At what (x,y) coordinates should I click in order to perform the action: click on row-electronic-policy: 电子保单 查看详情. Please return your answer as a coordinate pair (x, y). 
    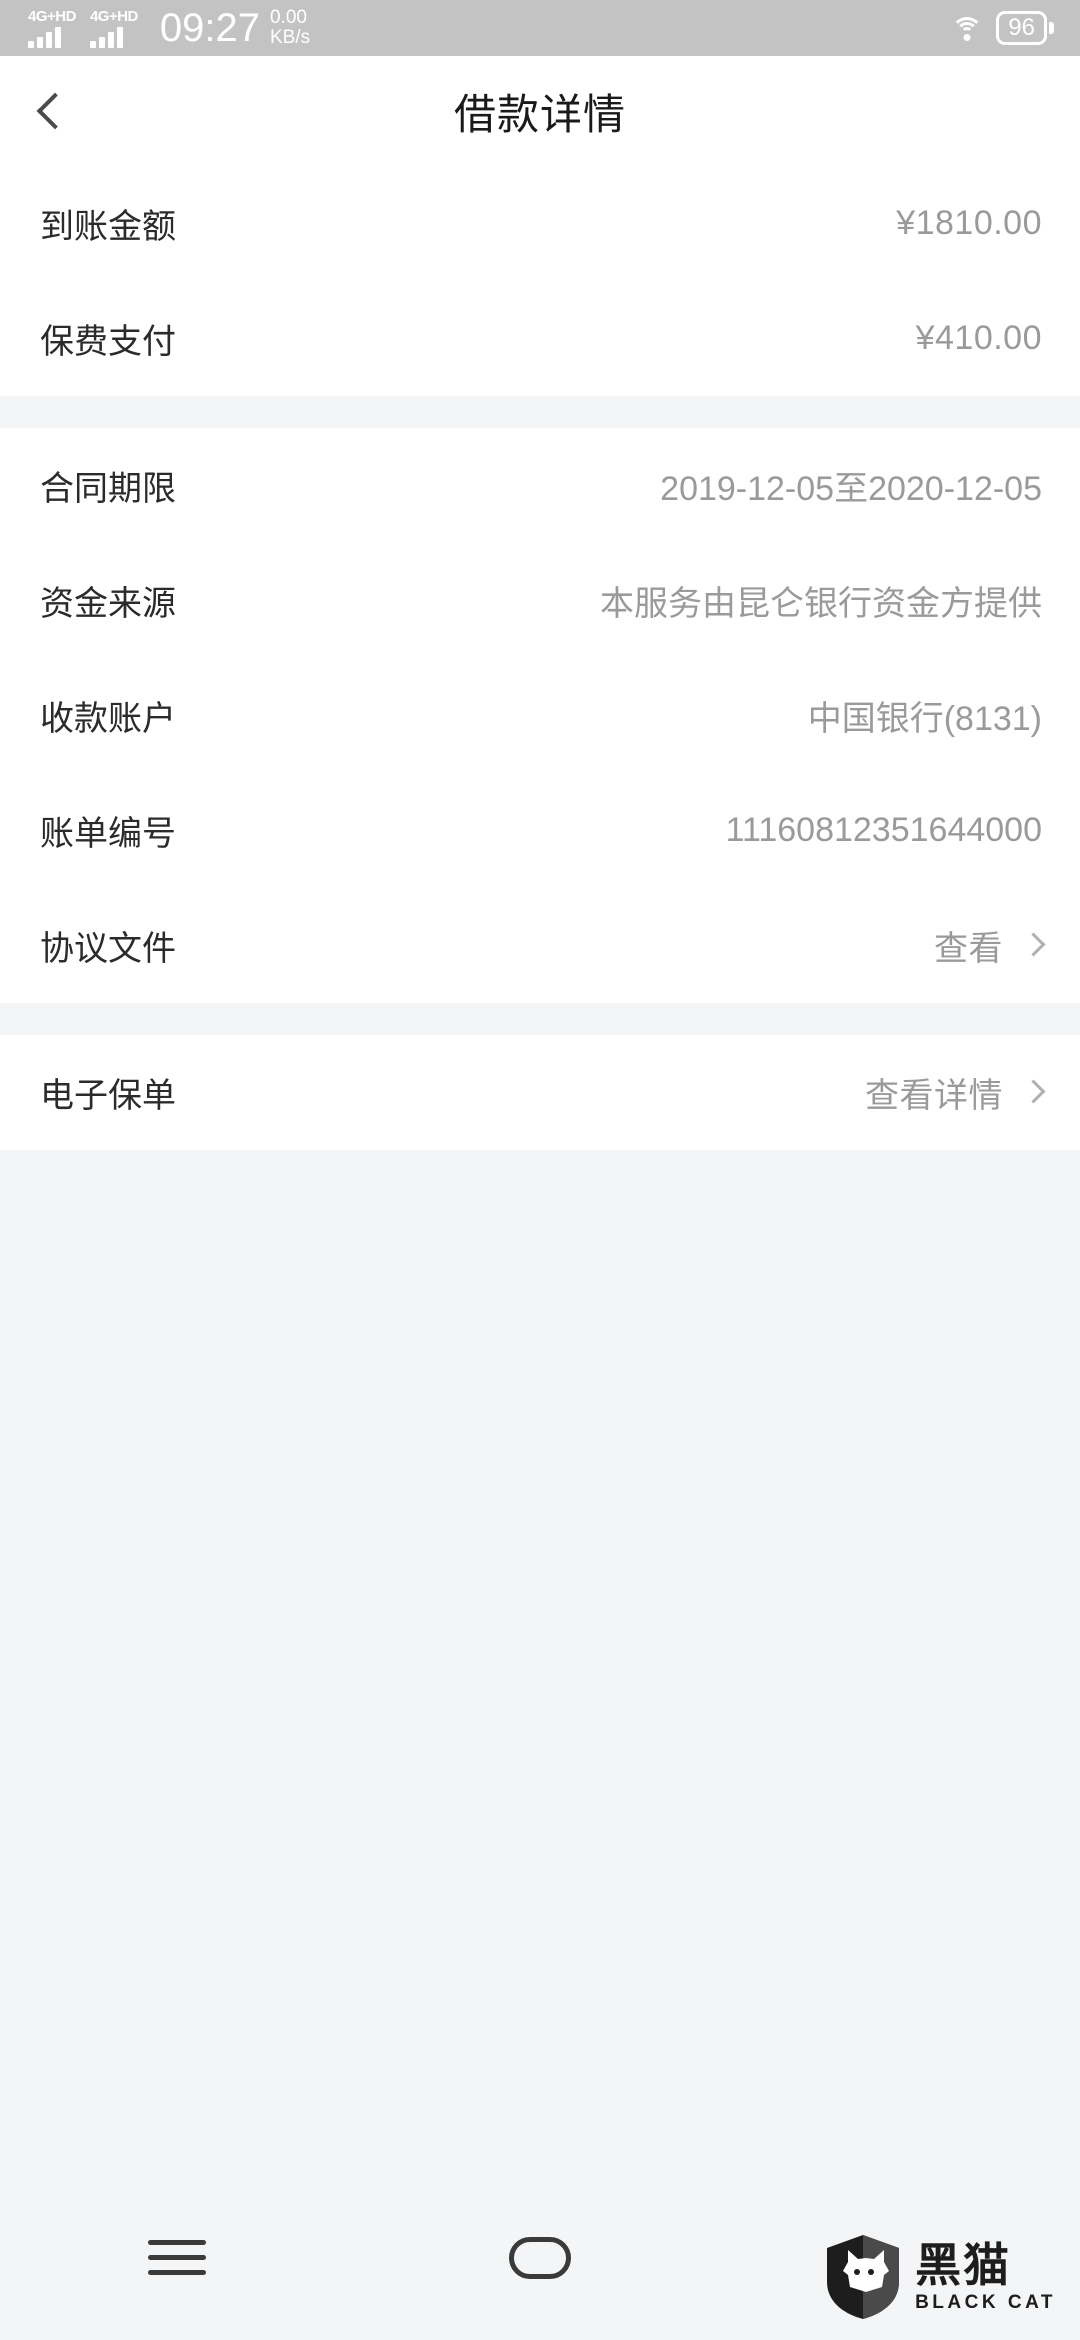
    Looking at the image, I should click on (540, 1092).